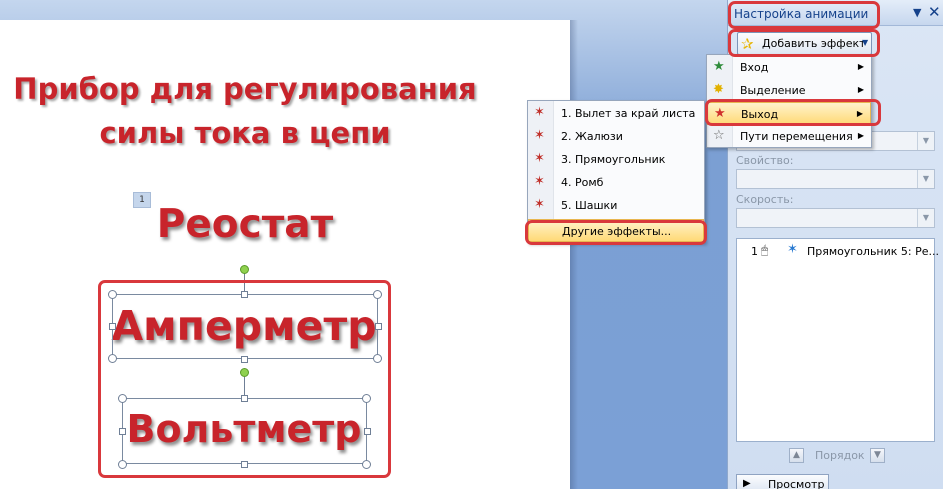  What do you see at coordinates (917, 12) in the screenshot?
I see `pane-options-icon: ▼` at bounding box center [917, 12].